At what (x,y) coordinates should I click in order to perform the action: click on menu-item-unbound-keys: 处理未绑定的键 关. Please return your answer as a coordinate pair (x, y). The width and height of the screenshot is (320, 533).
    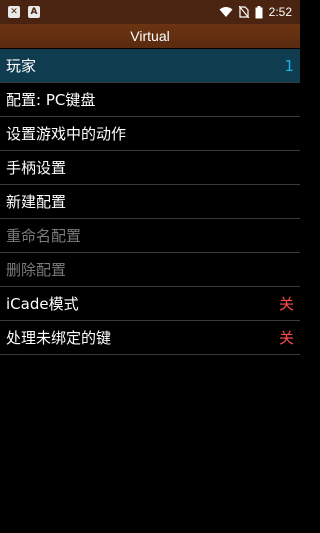
    Looking at the image, I should click on (150, 338).